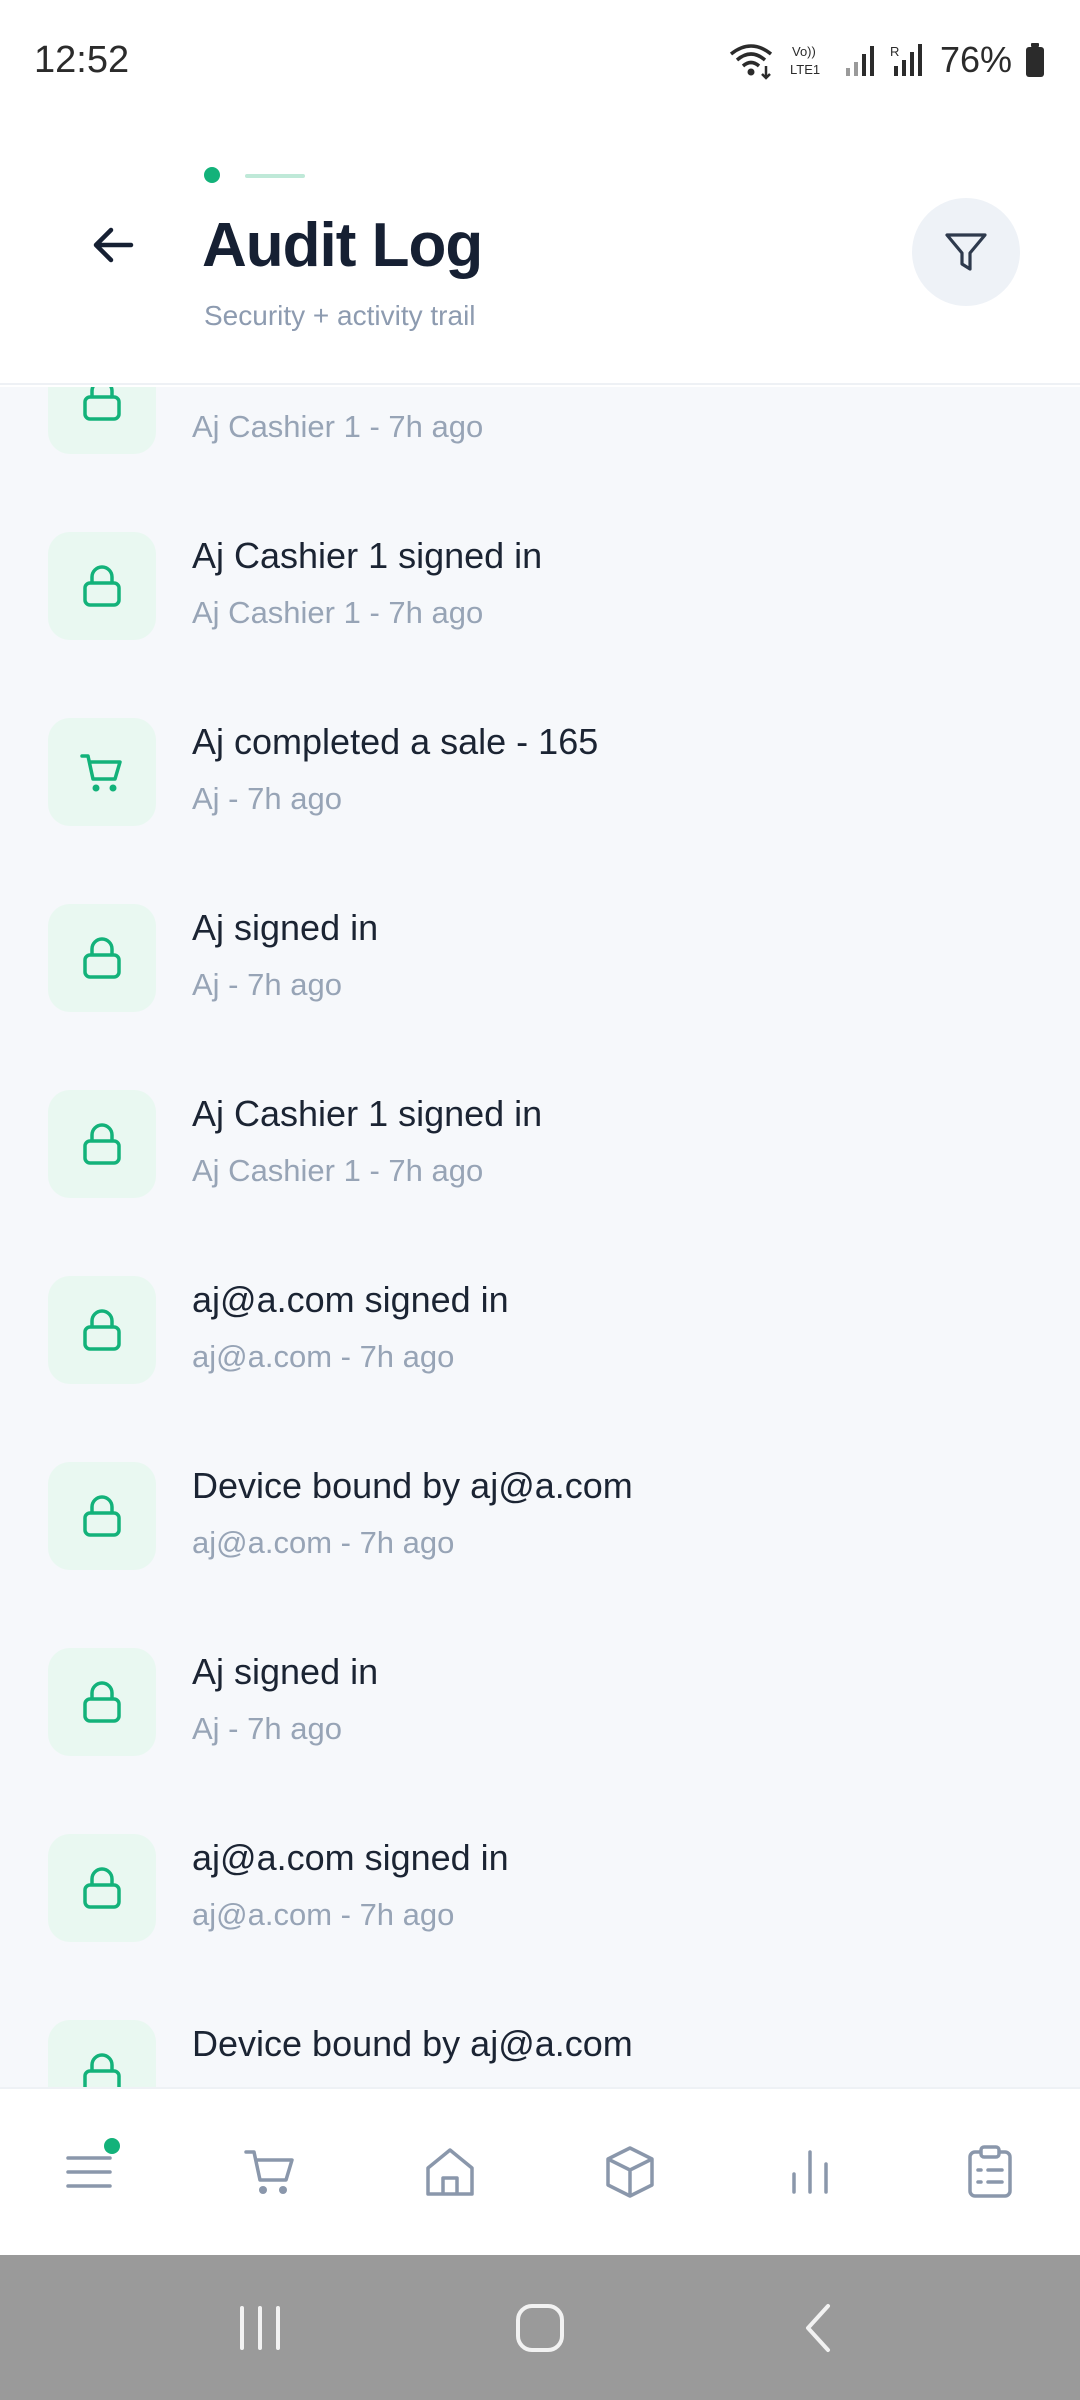 The height and width of the screenshot is (2400, 1080). What do you see at coordinates (342, 245) in the screenshot?
I see `page-title: Audit Log` at bounding box center [342, 245].